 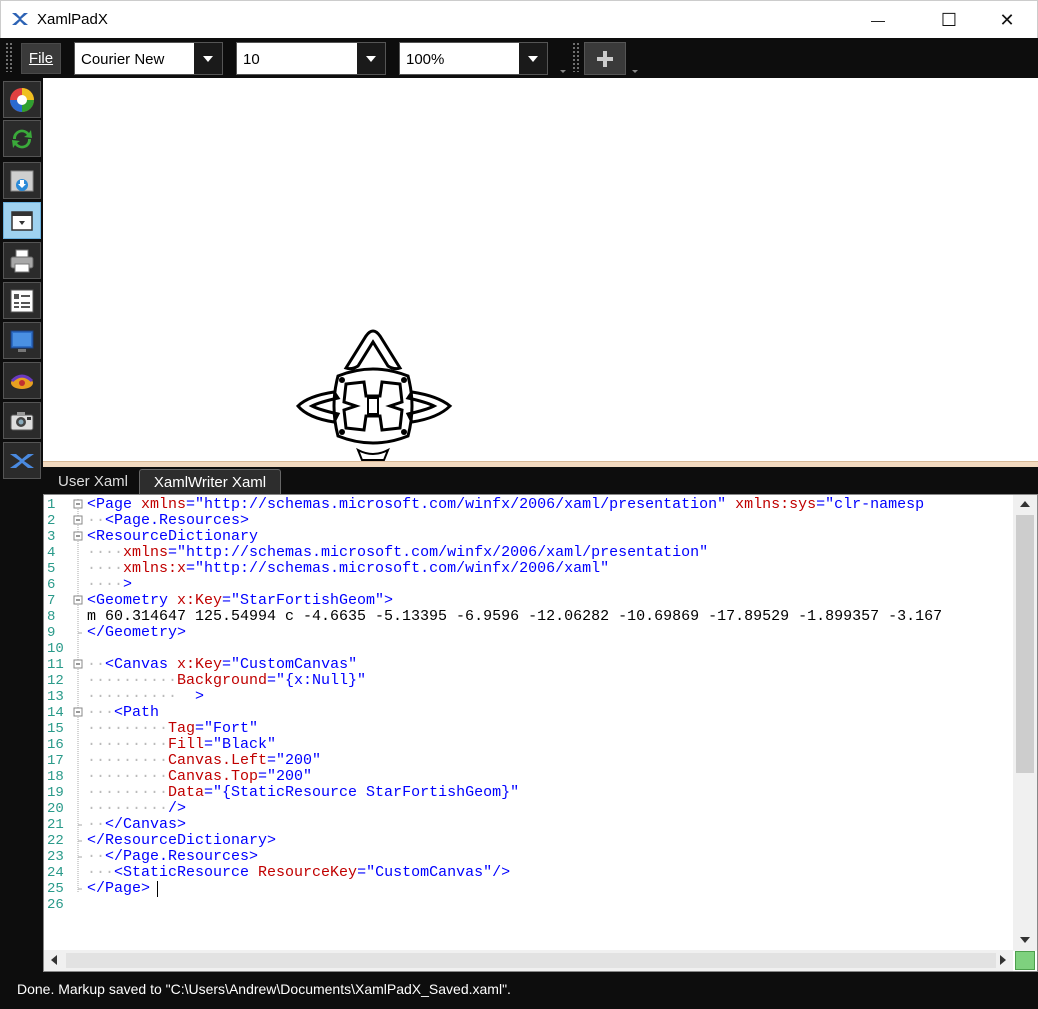 I want to click on code-token: <ResourceDictionary, so click(x=173, y=536).